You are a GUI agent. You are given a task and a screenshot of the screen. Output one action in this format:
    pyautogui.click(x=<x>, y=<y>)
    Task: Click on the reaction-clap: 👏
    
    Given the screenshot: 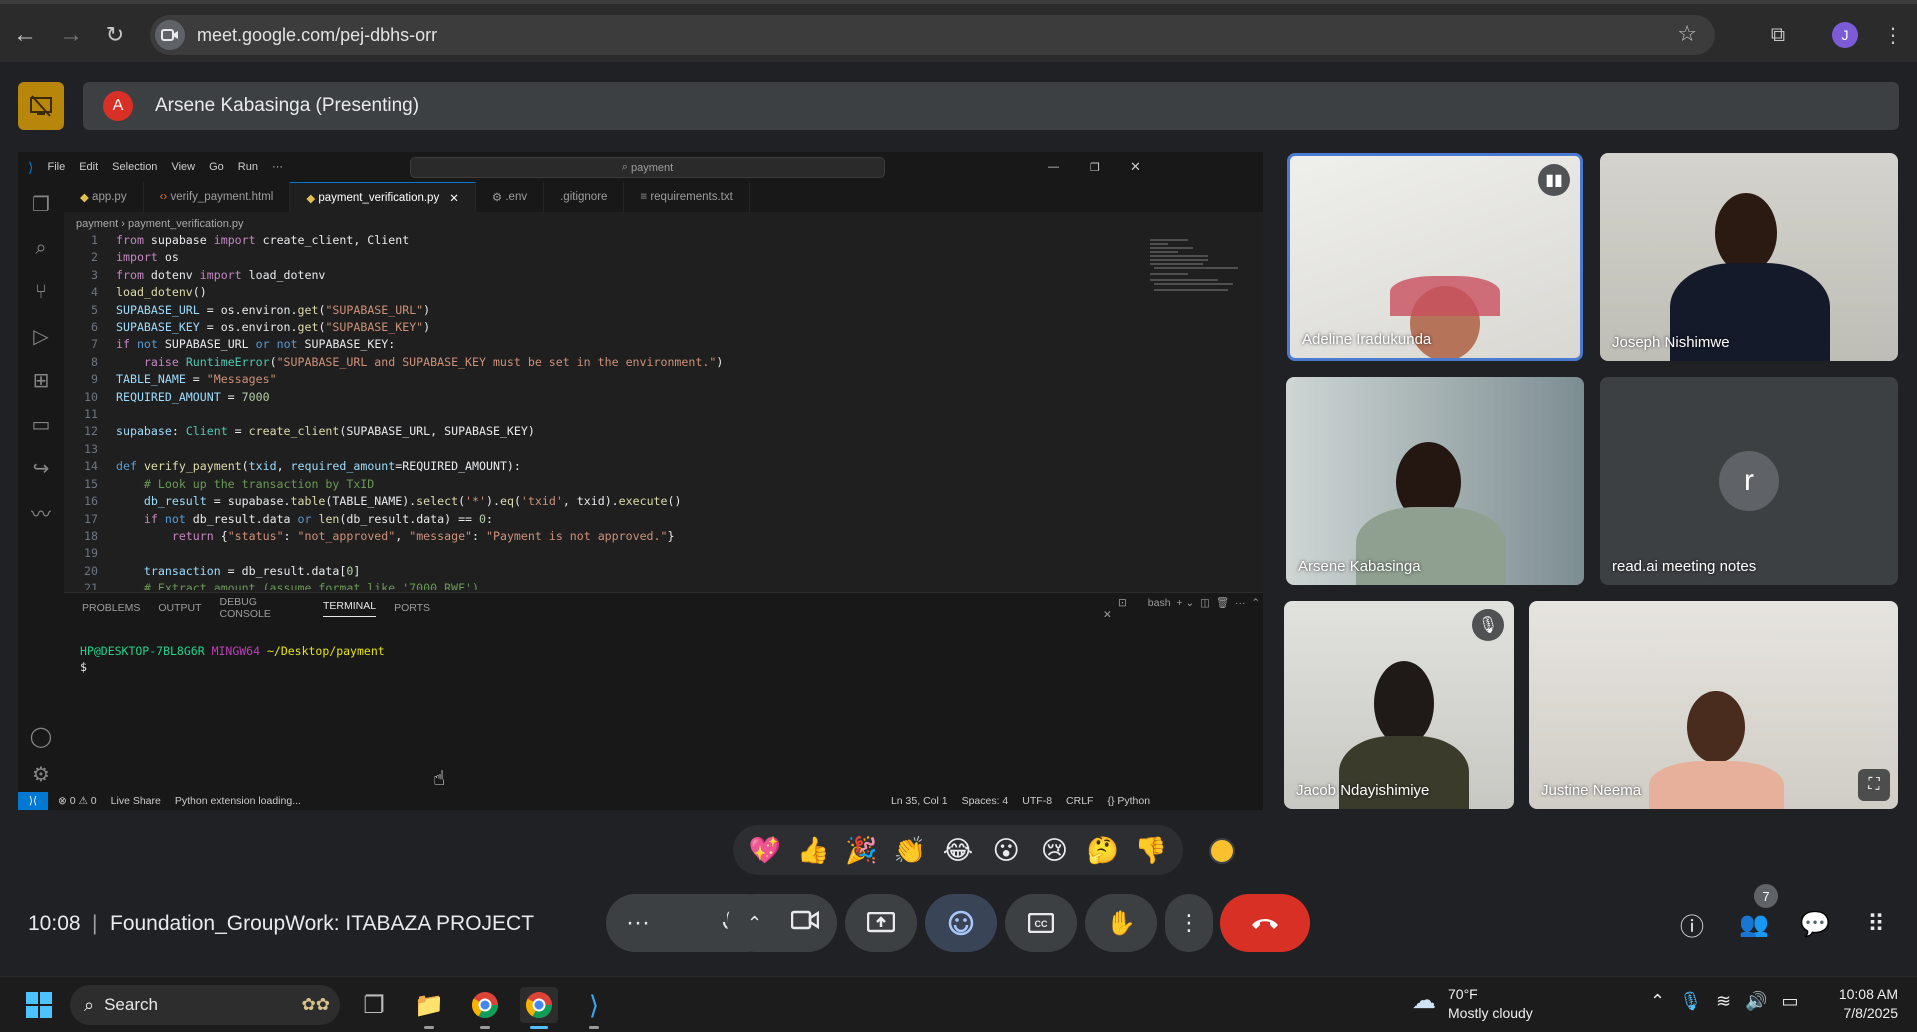 What is the action you would take?
    pyautogui.click(x=910, y=850)
    